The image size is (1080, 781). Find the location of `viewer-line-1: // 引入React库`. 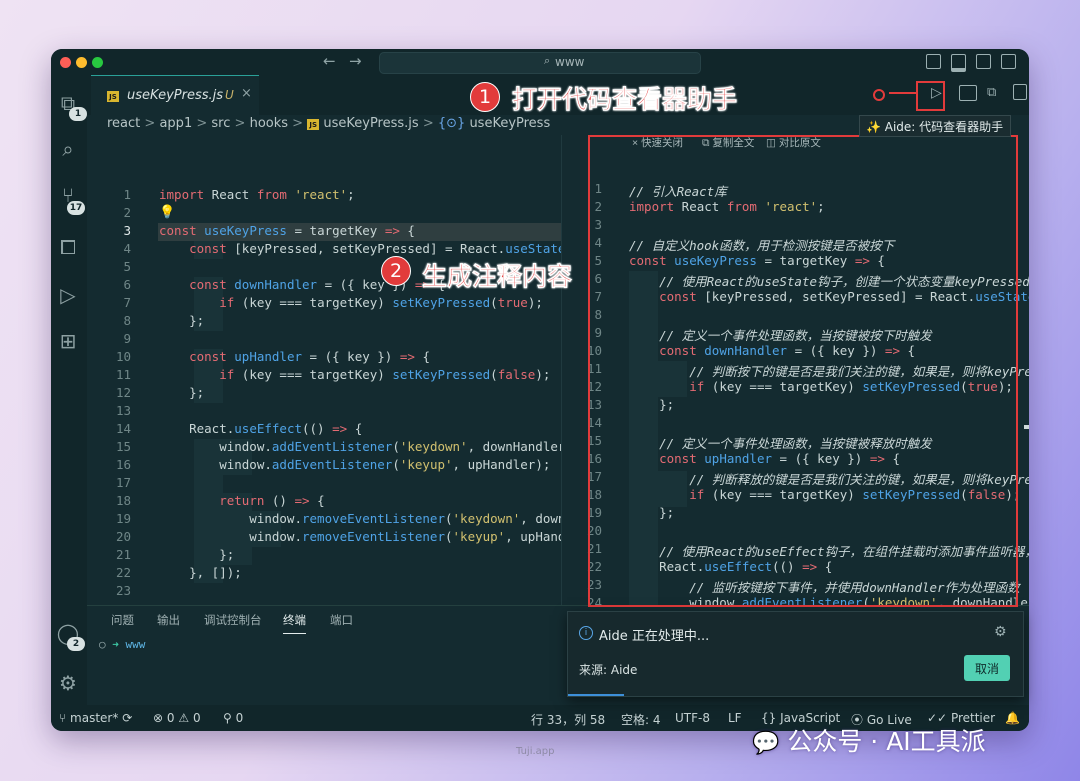

viewer-line-1: // 引入React库 is located at coordinates (678, 191).